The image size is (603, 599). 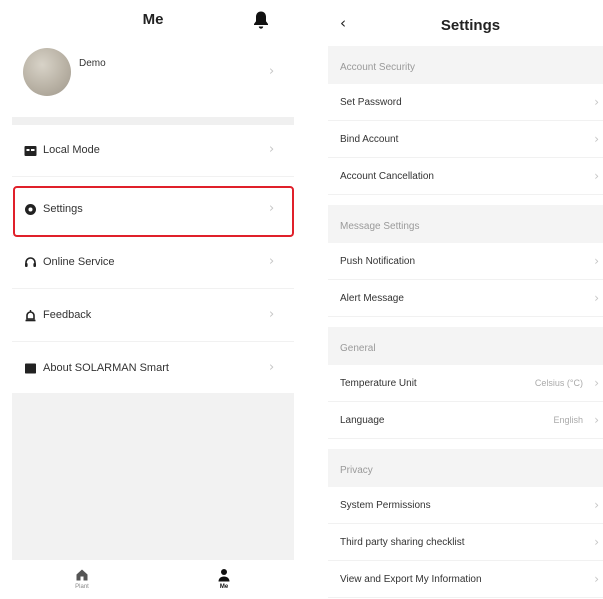 What do you see at coordinates (224, 587) in the screenshot?
I see `tab-label: Me` at bounding box center [224, 587].